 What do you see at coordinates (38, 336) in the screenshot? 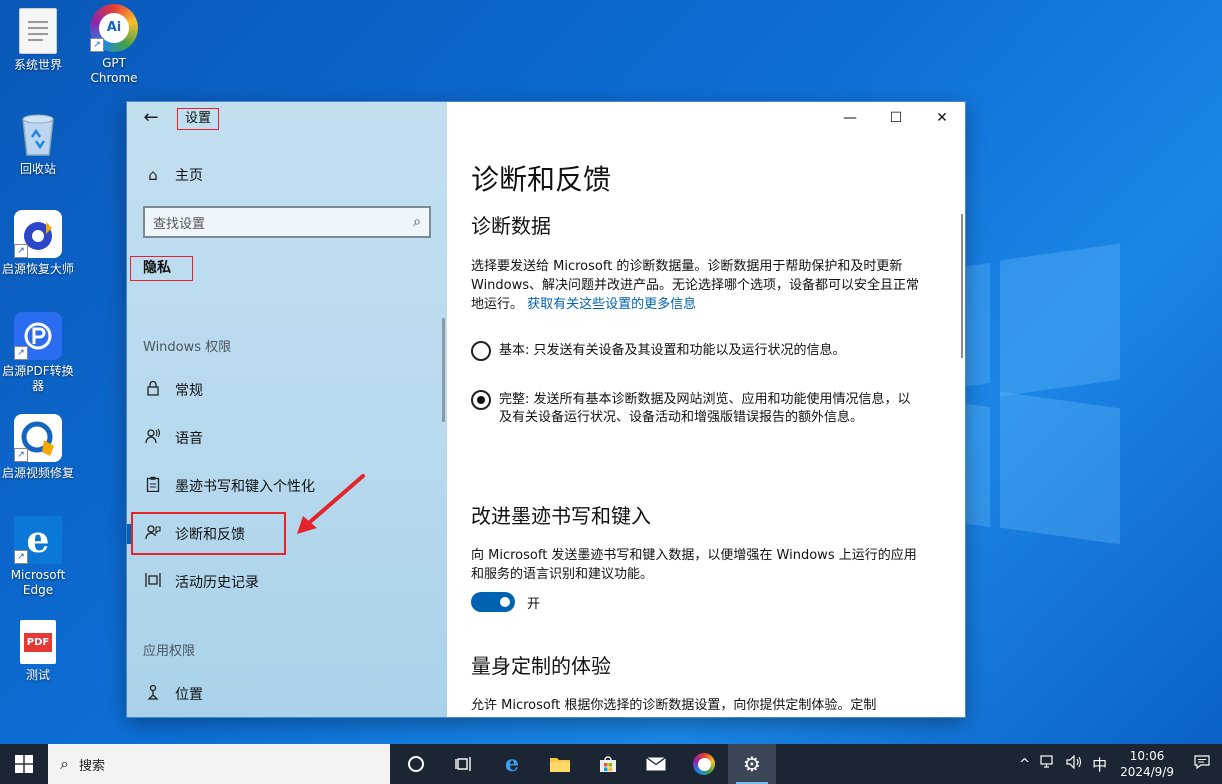
I see `pdf-converter-icon: ↗` at bounding box center [38, 336].